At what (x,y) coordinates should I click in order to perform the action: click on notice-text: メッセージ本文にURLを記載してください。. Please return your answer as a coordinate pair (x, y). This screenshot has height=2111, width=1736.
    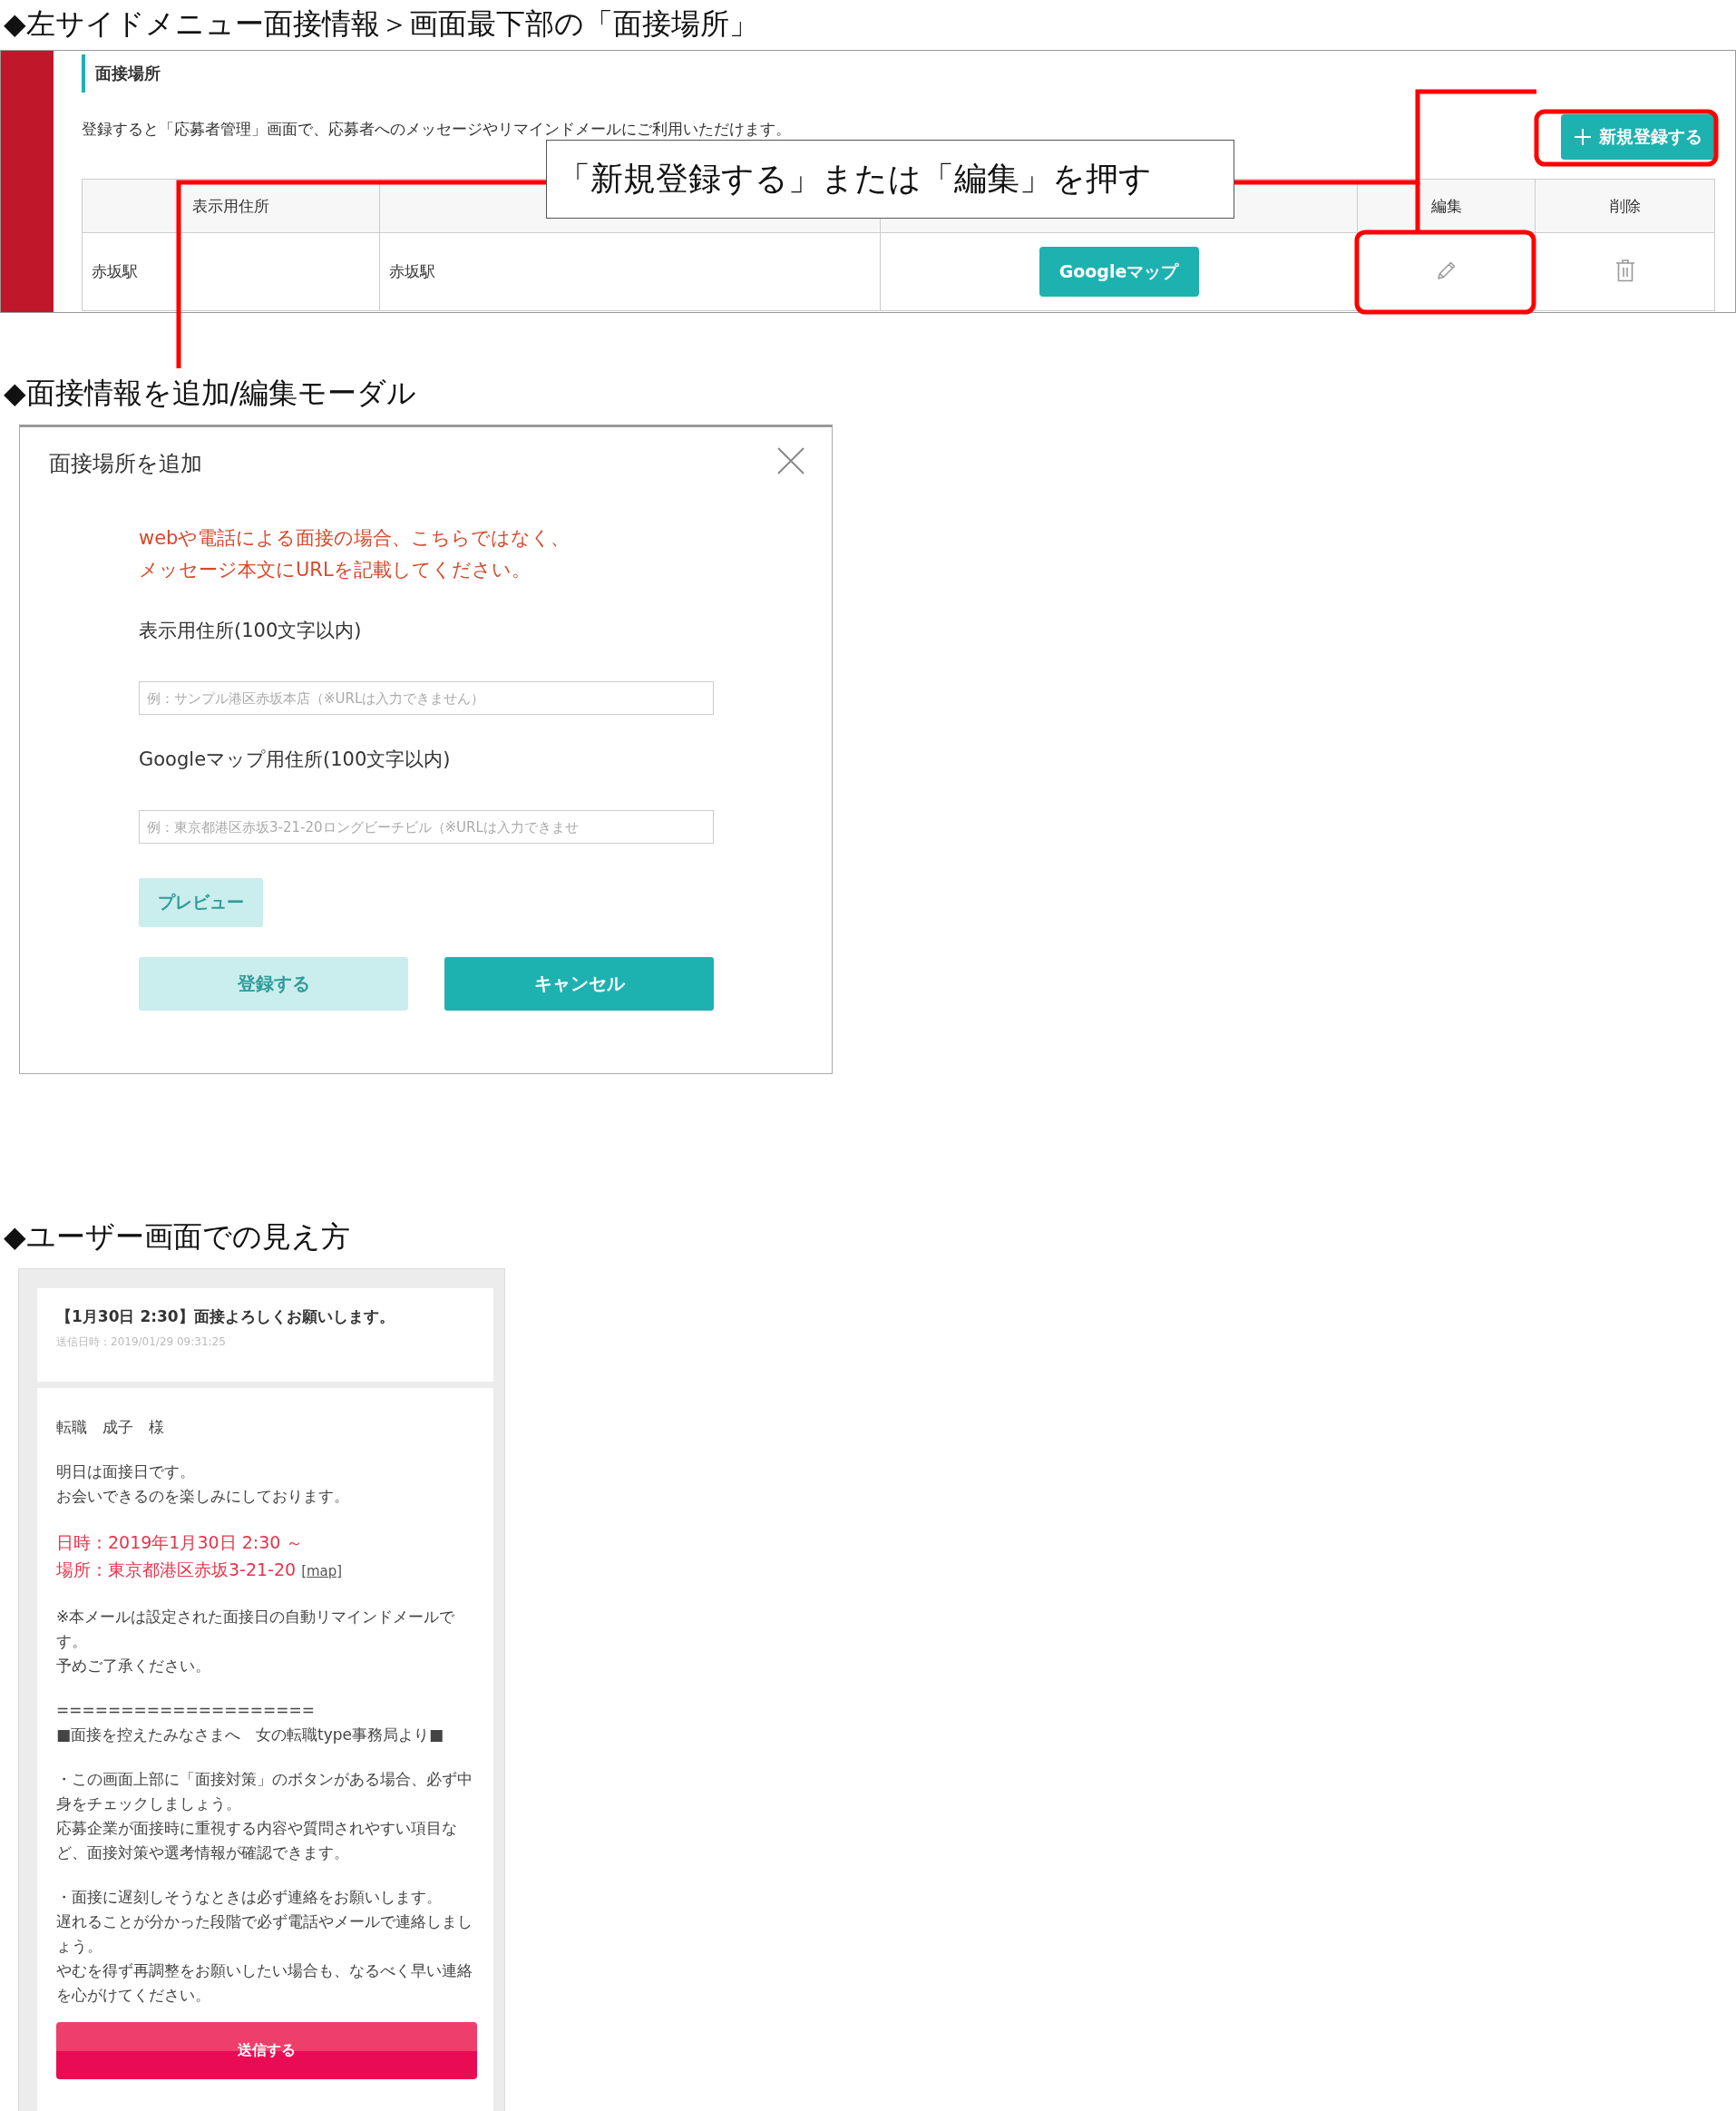
    Looking at the image, I should click on (335, 570).